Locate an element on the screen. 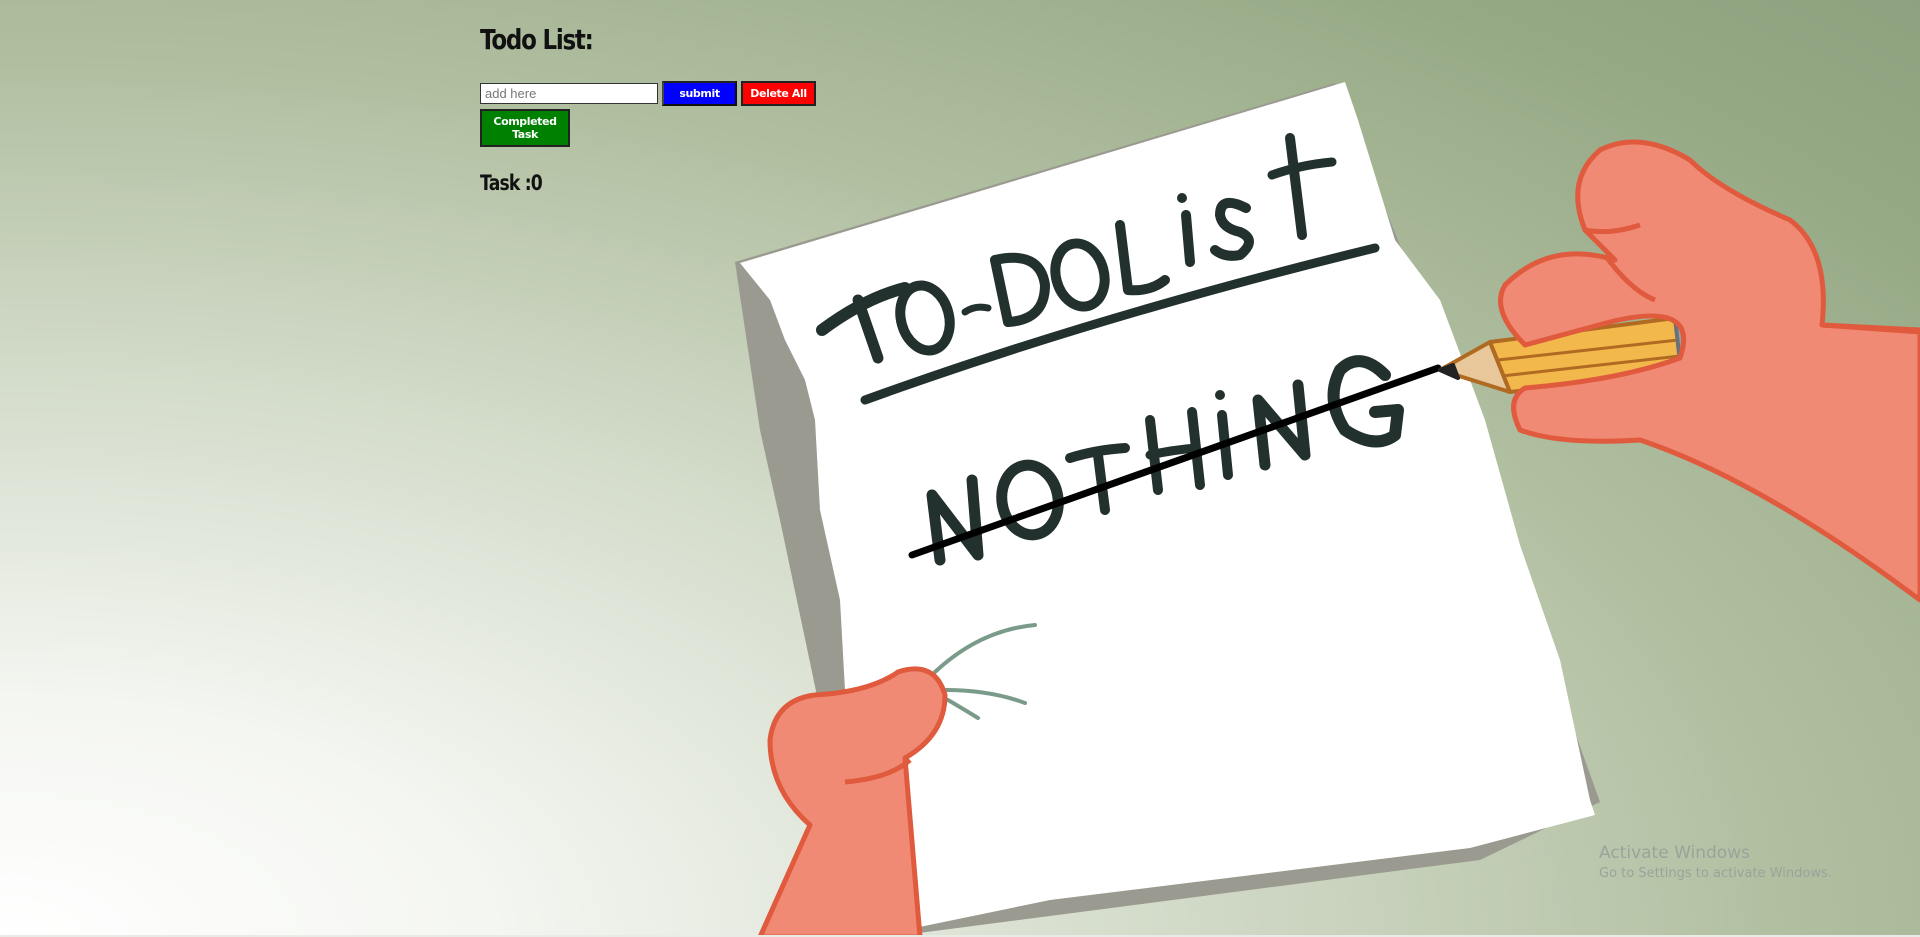  input-row: submit Delete All is located at coordinates (648, 93).